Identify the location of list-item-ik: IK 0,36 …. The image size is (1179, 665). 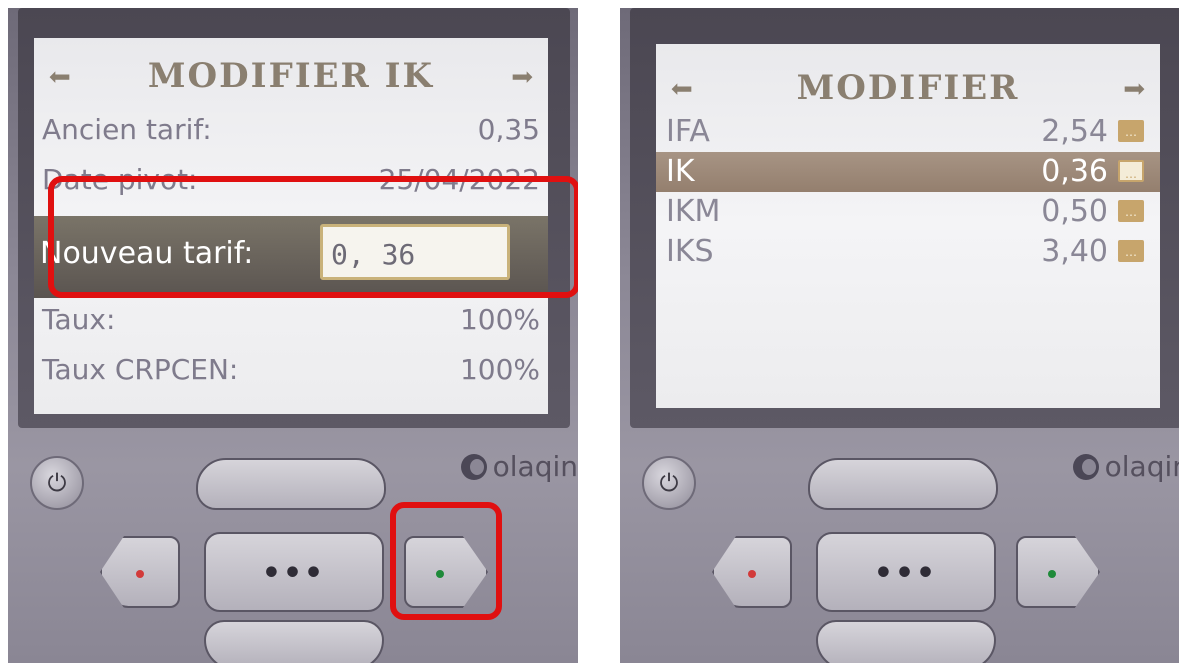
(908, 172).